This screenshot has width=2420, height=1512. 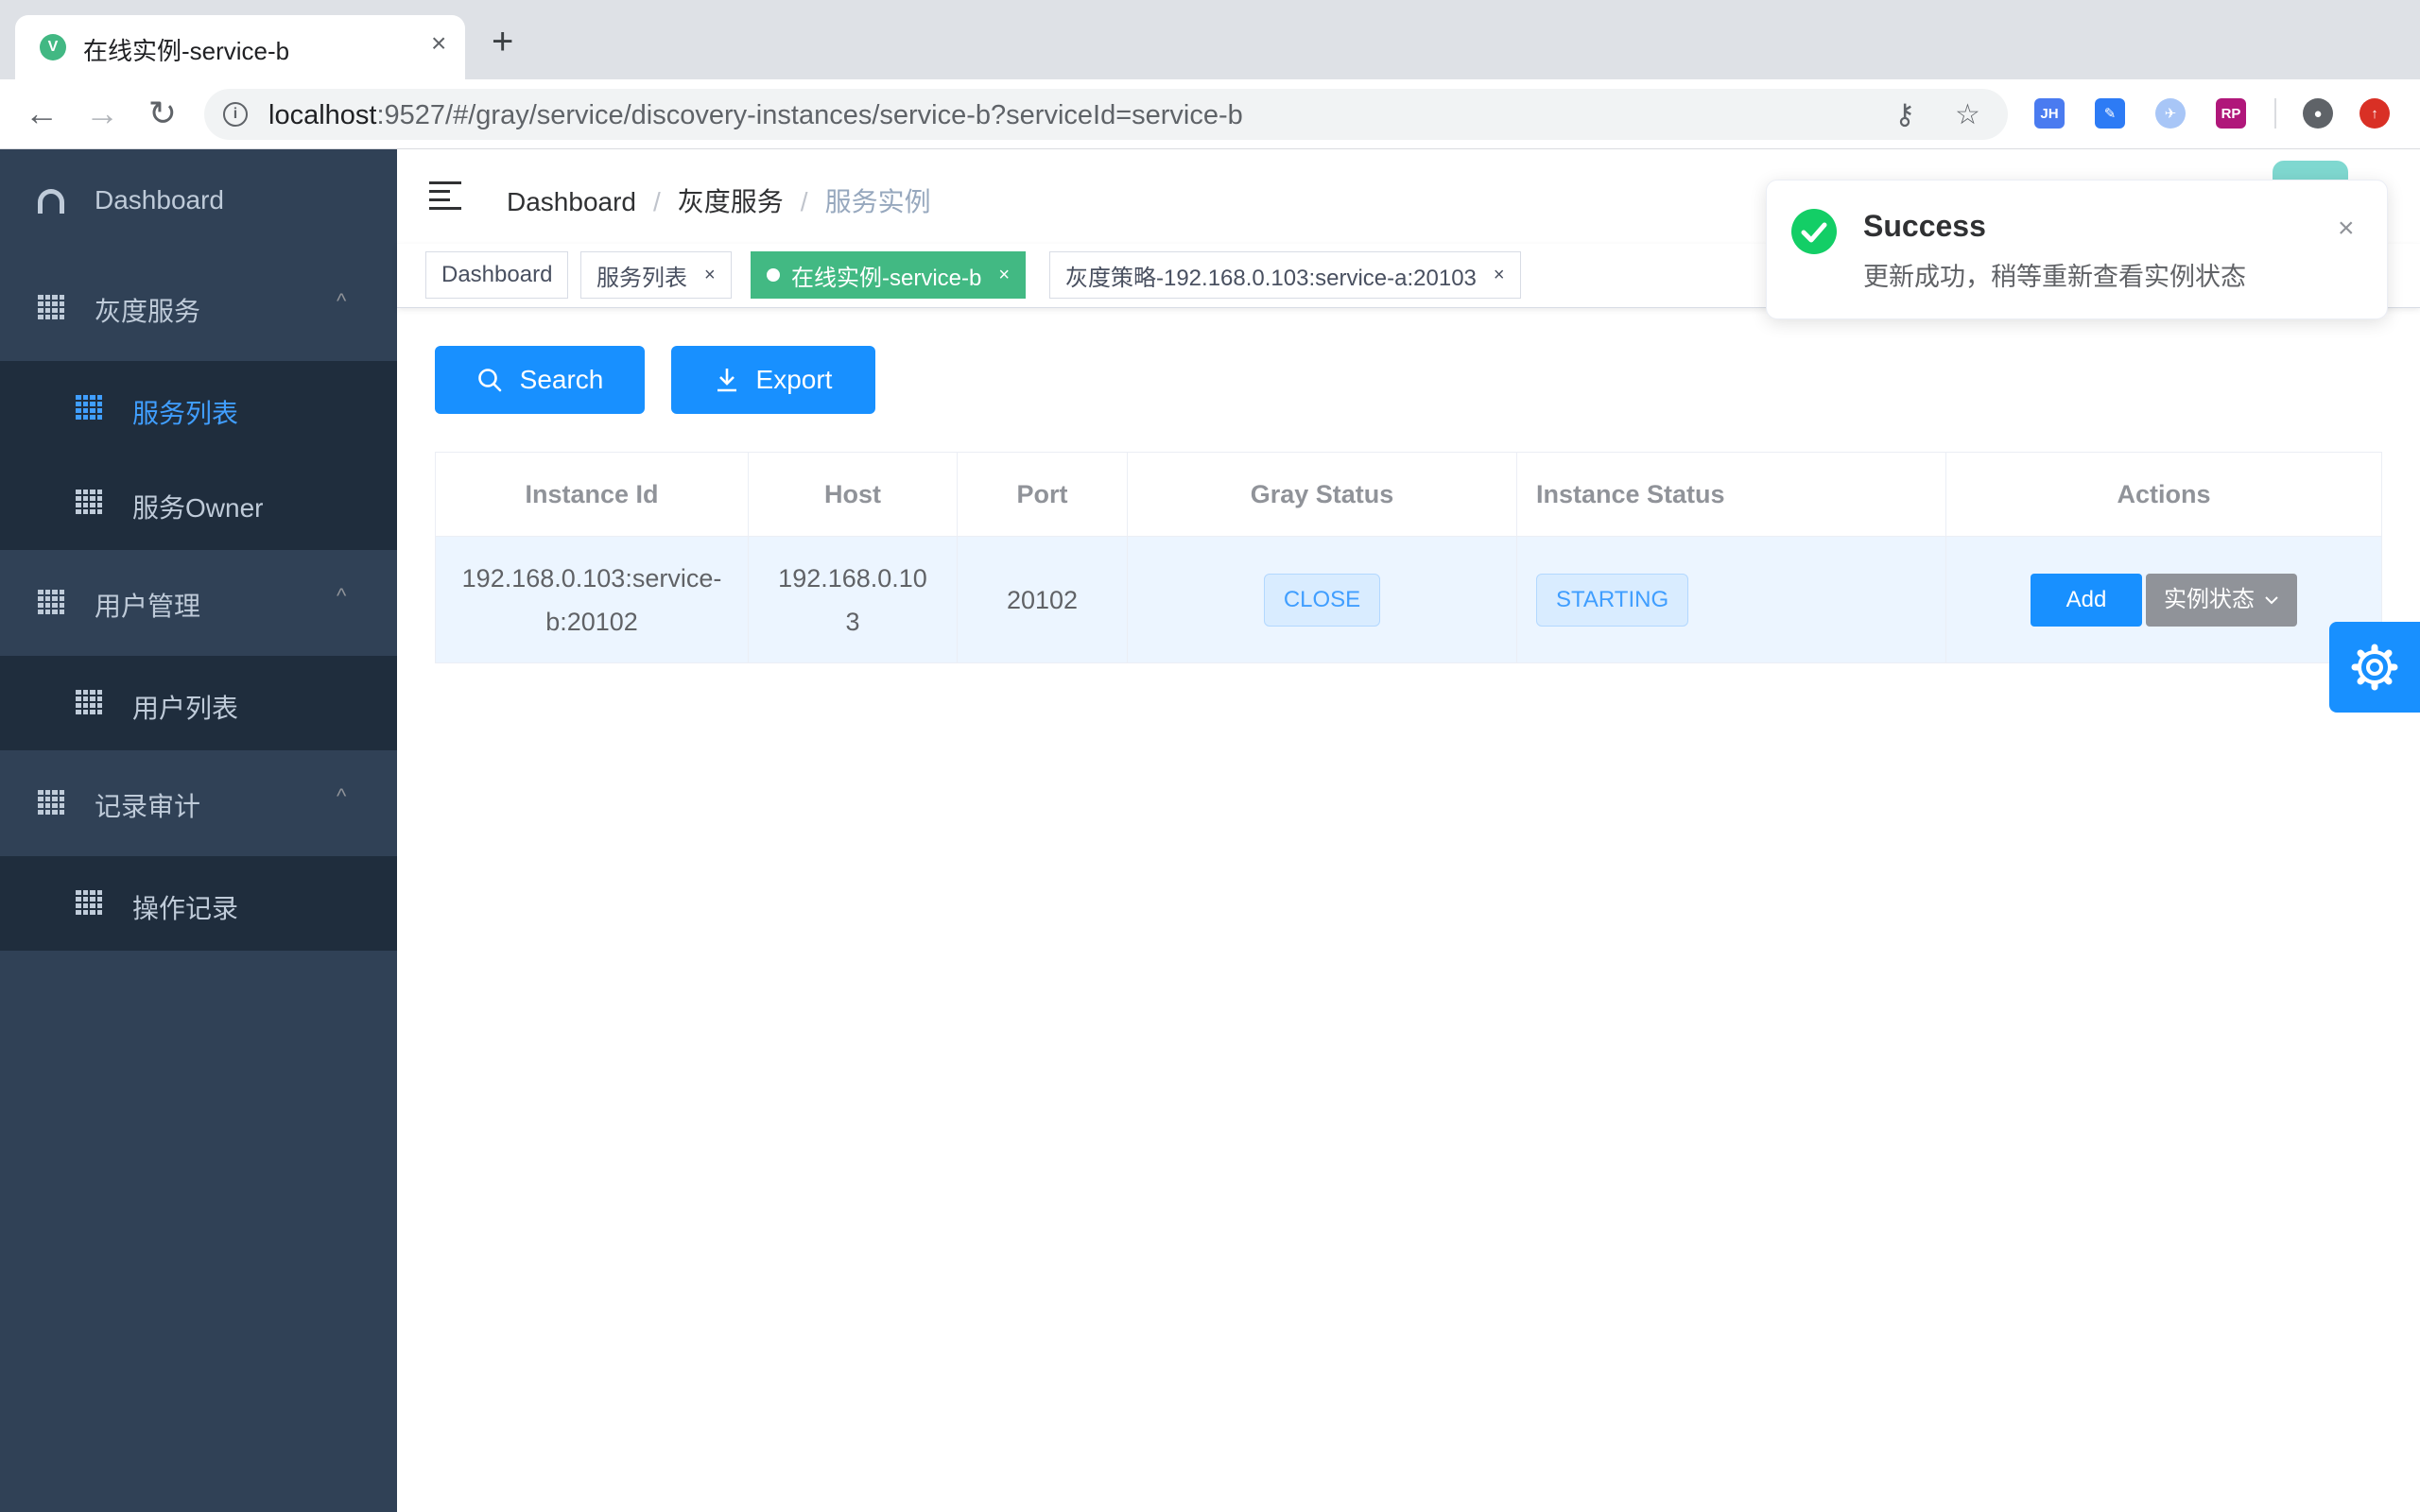 I want to click on search-button: Search, so click(x=540, y=380).